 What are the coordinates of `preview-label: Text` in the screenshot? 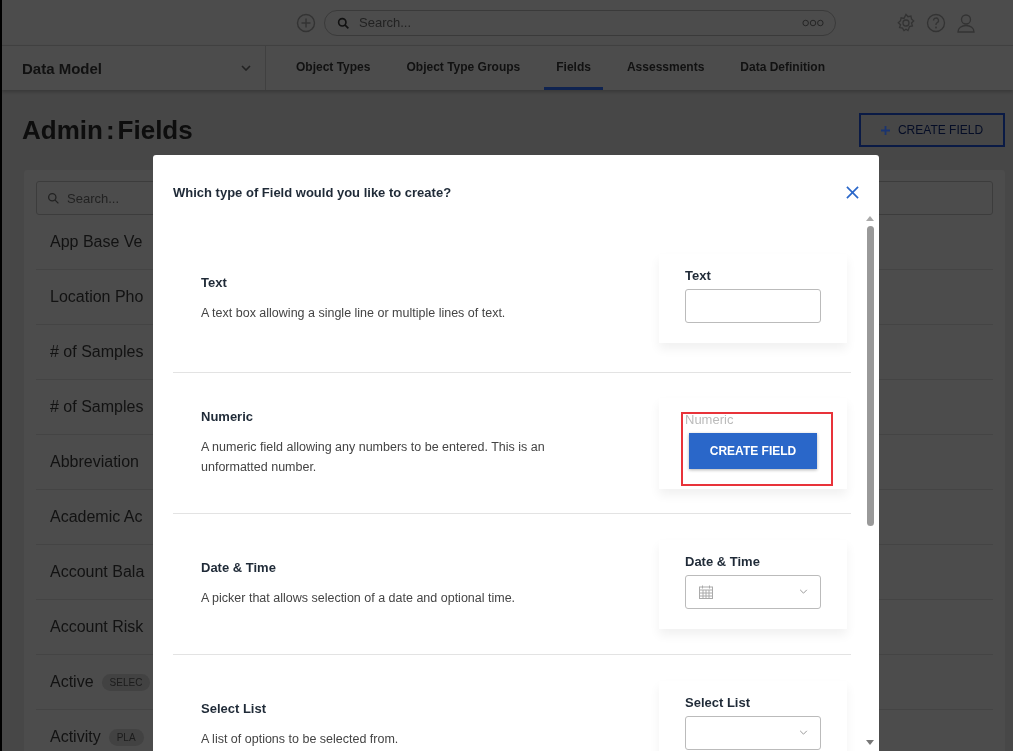 It's located at (698, 275).